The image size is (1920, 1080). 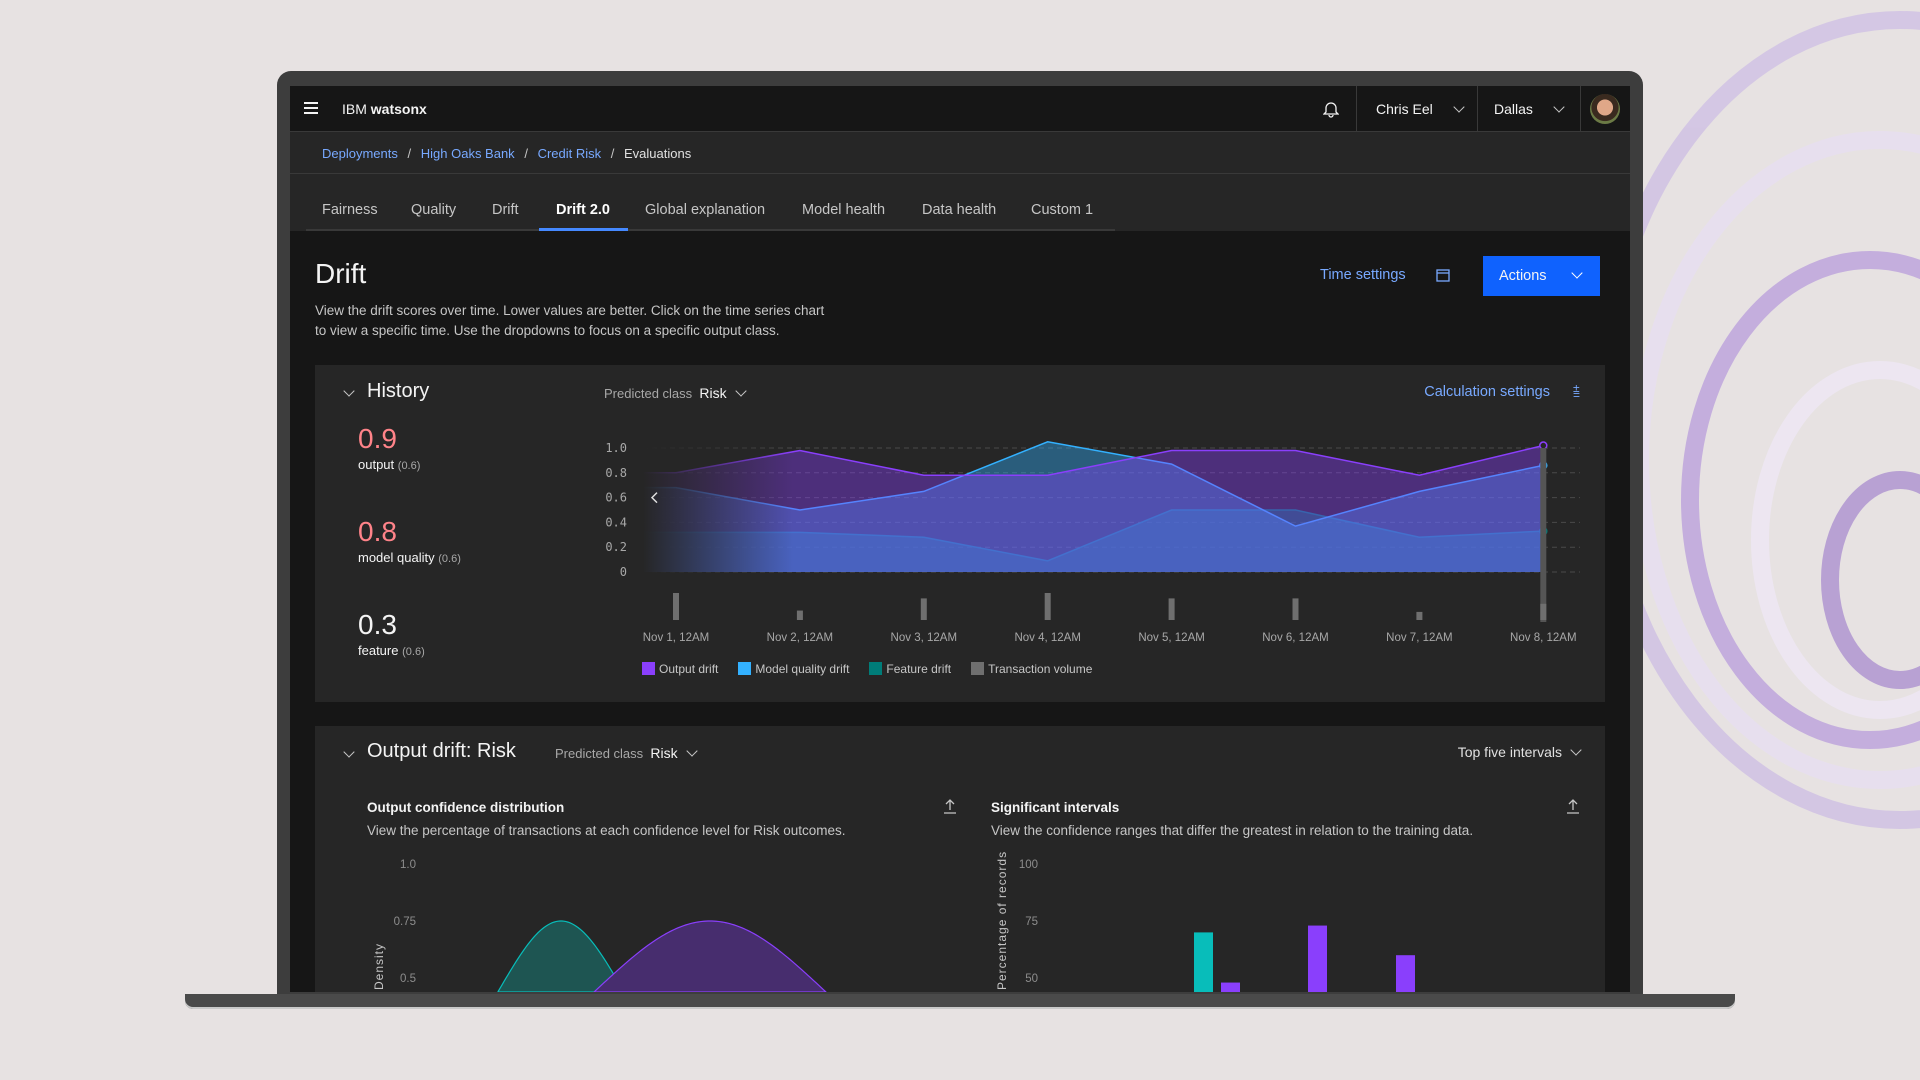 What do you see at coordinates (583, 229) in the screenshot?
I see `active-tab-indicator` at bounding box center [583, 229].